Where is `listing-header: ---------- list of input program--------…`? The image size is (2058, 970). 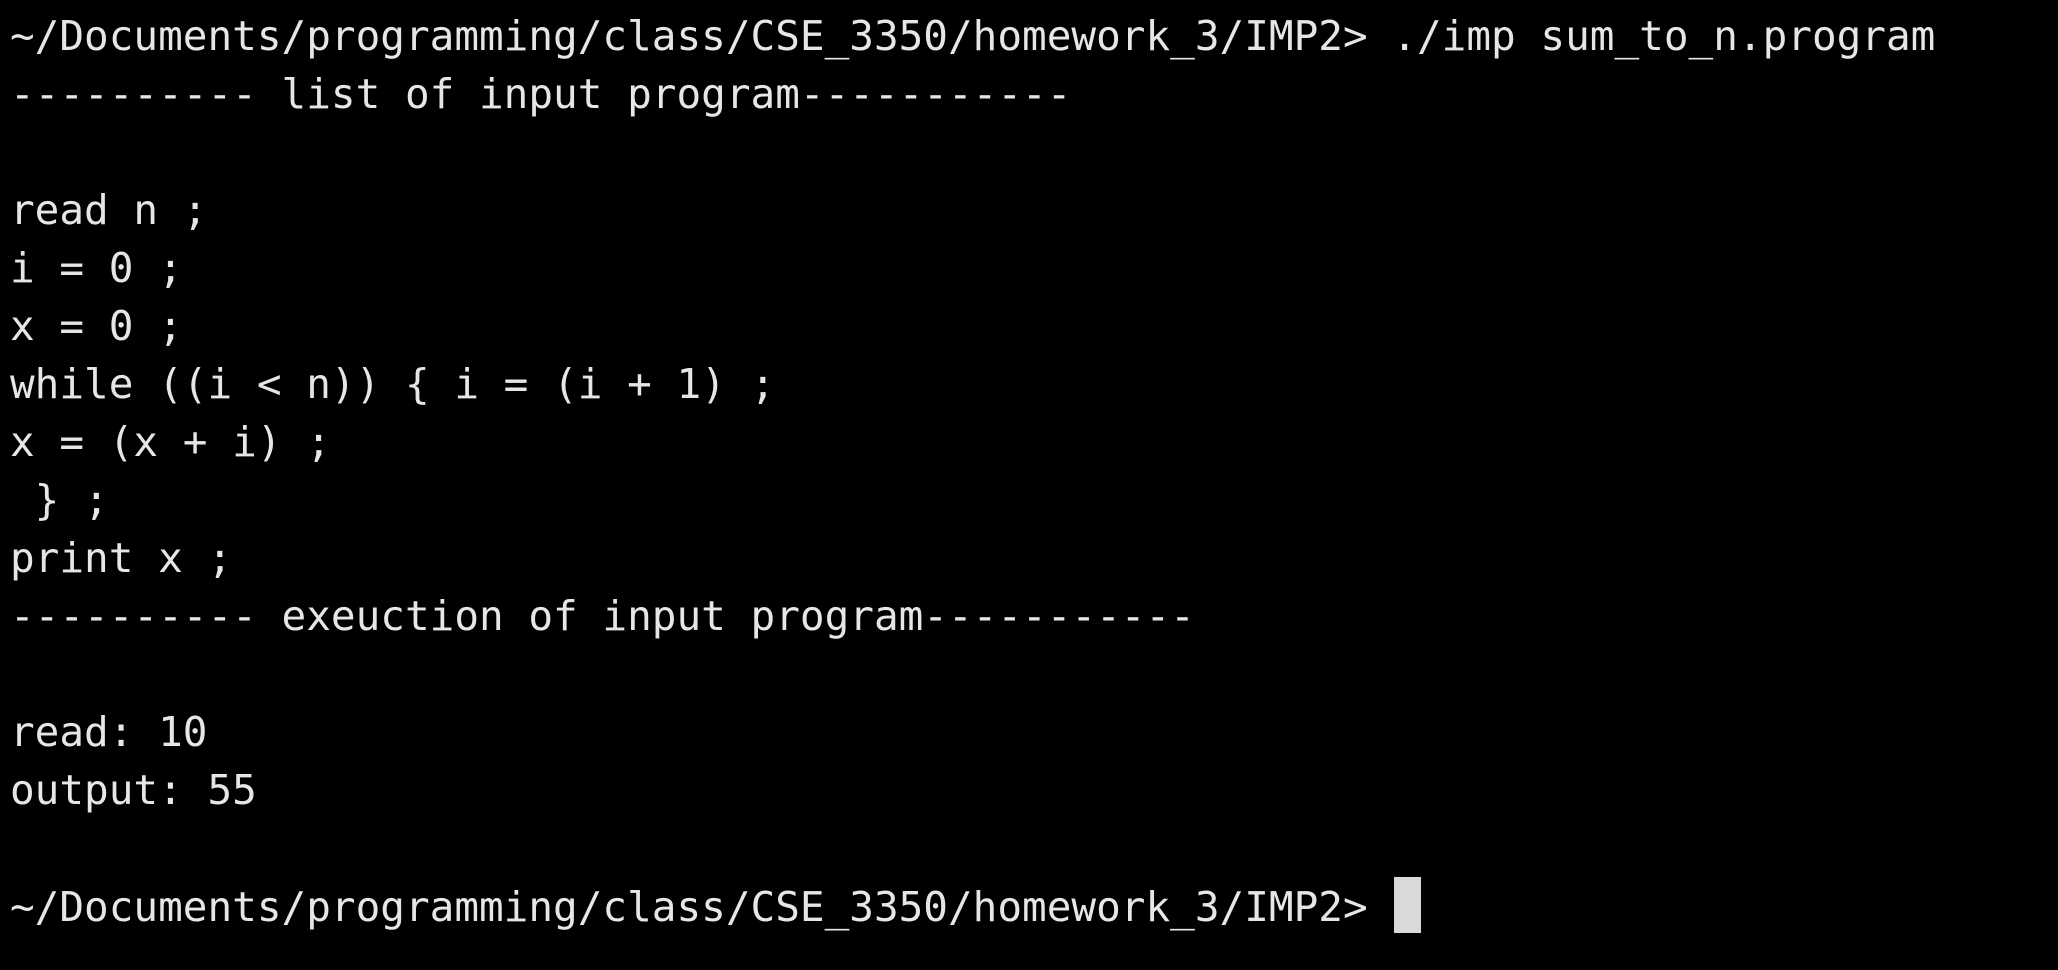
listing-header: ---------- list of input program--------… is located at coordinates (541, 94).